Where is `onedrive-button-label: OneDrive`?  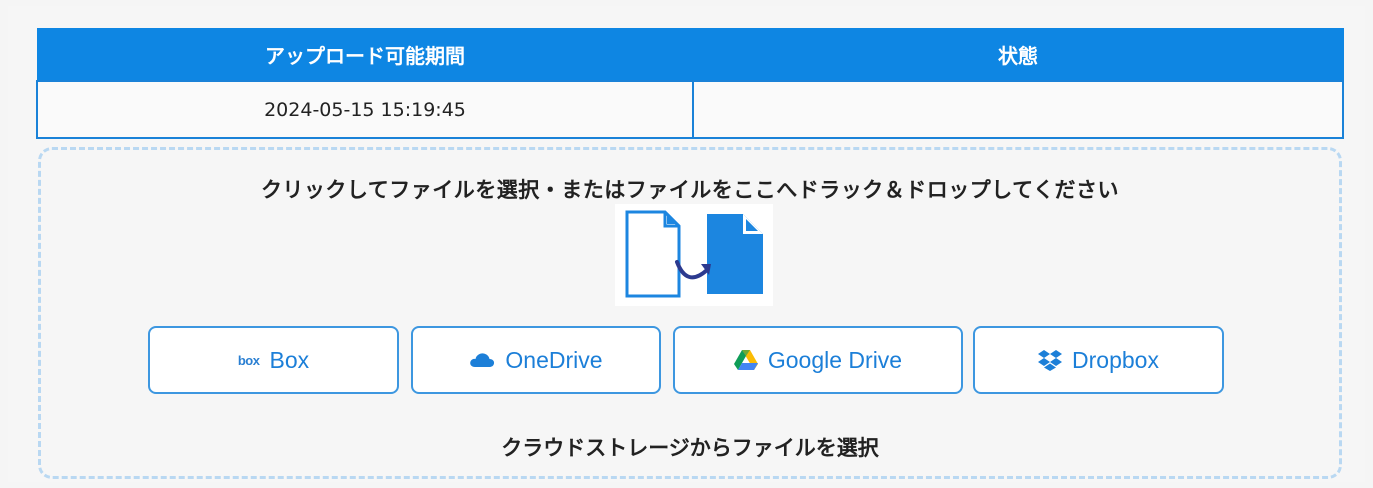 onedrive-button-label: OneDrive is located at coordinates (554, 359).